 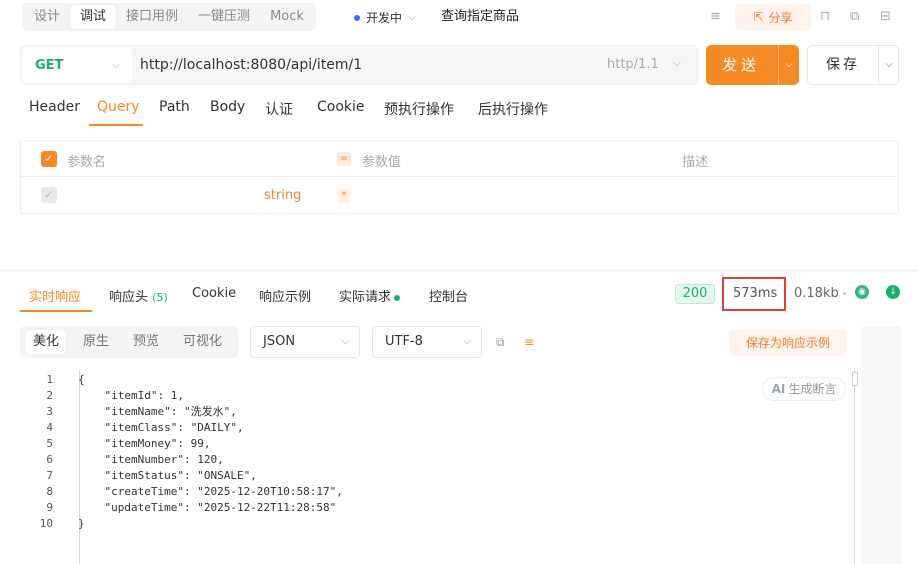 What do you see at coordinates (227, 107) in the screenshot?
I see `tab-body: Body` at bounding box center [227, 107].